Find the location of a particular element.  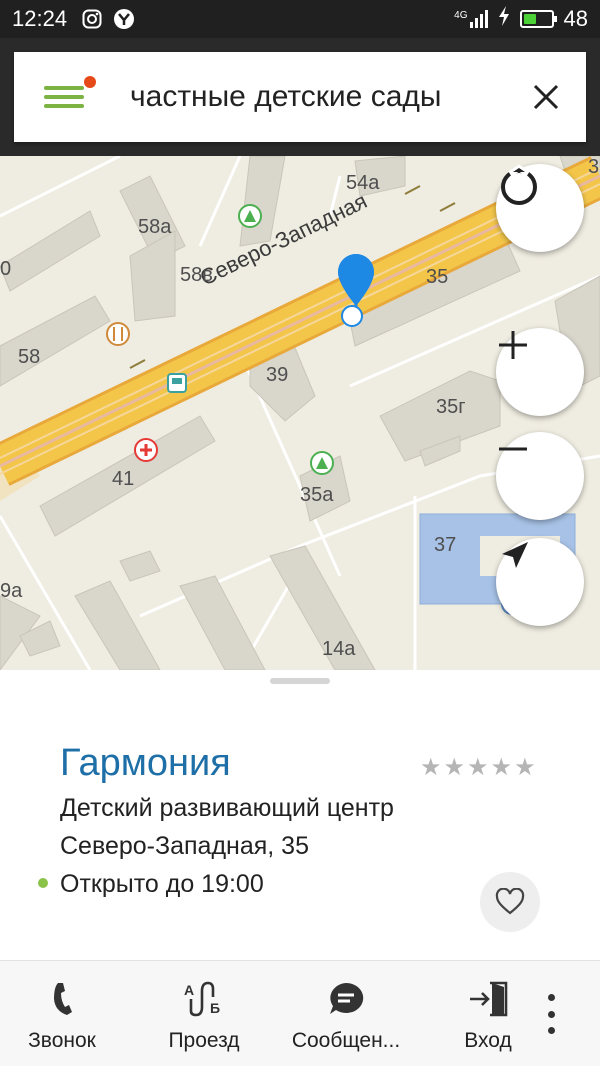

action-bar: Звонок A Б Проезд Сообщен... Вход is located at coordinates (300, 1013).